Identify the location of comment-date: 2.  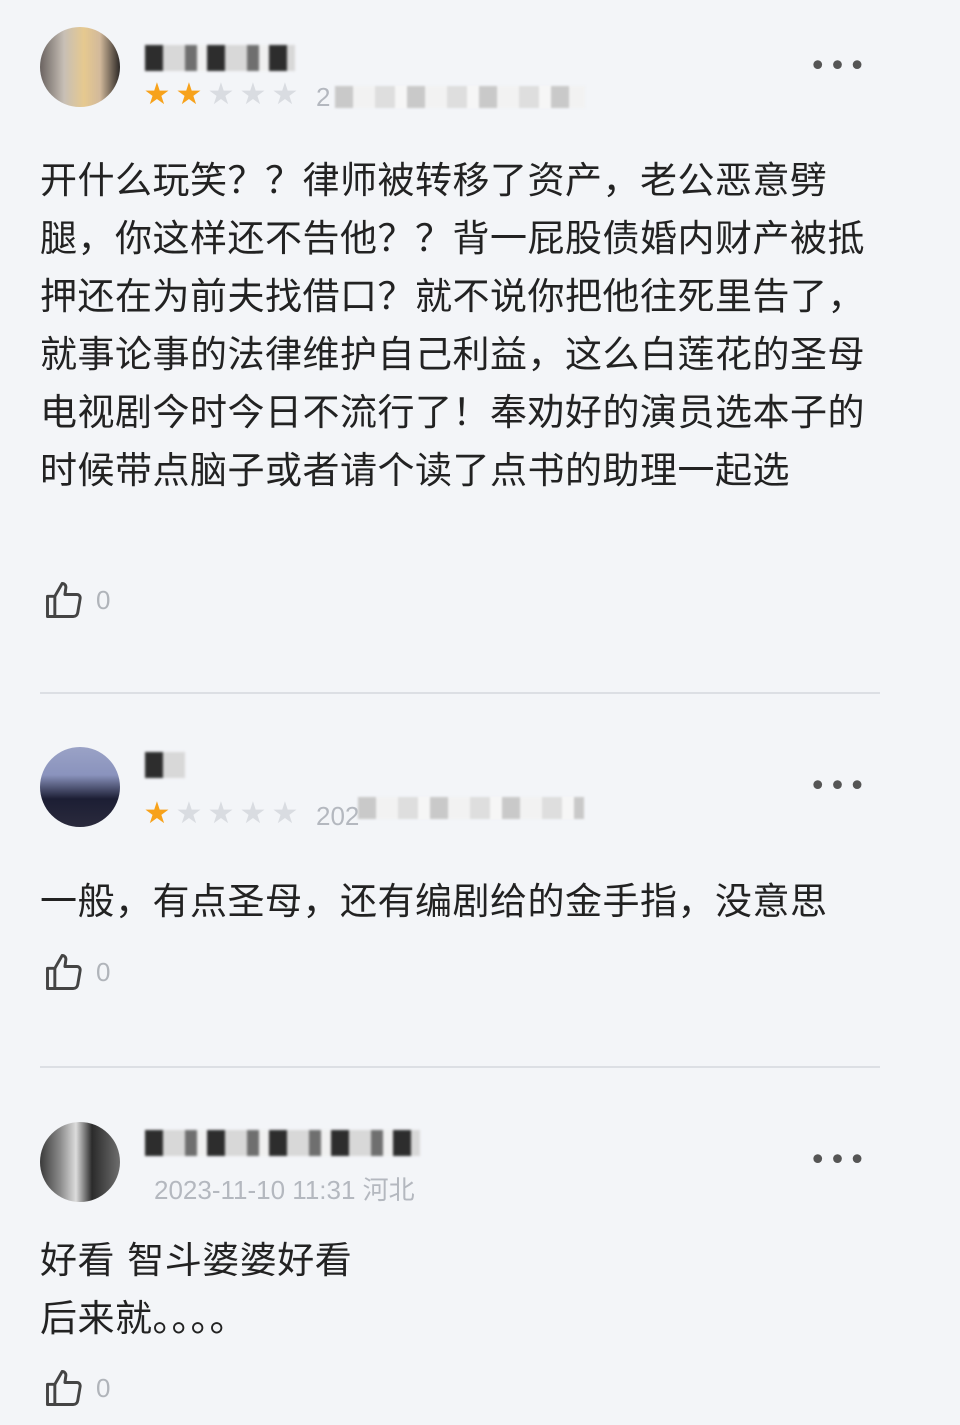
(323, 97).